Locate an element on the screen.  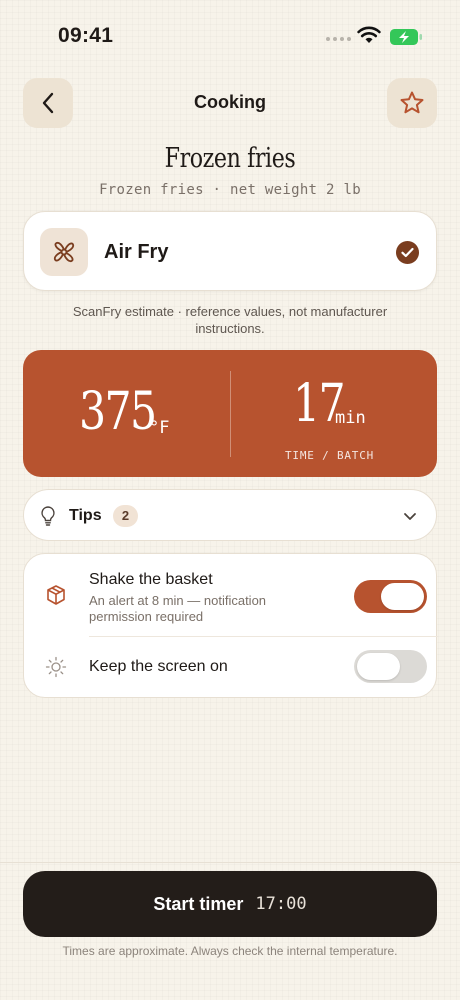
lightbulb-icon is located at coordinates (48, 516).